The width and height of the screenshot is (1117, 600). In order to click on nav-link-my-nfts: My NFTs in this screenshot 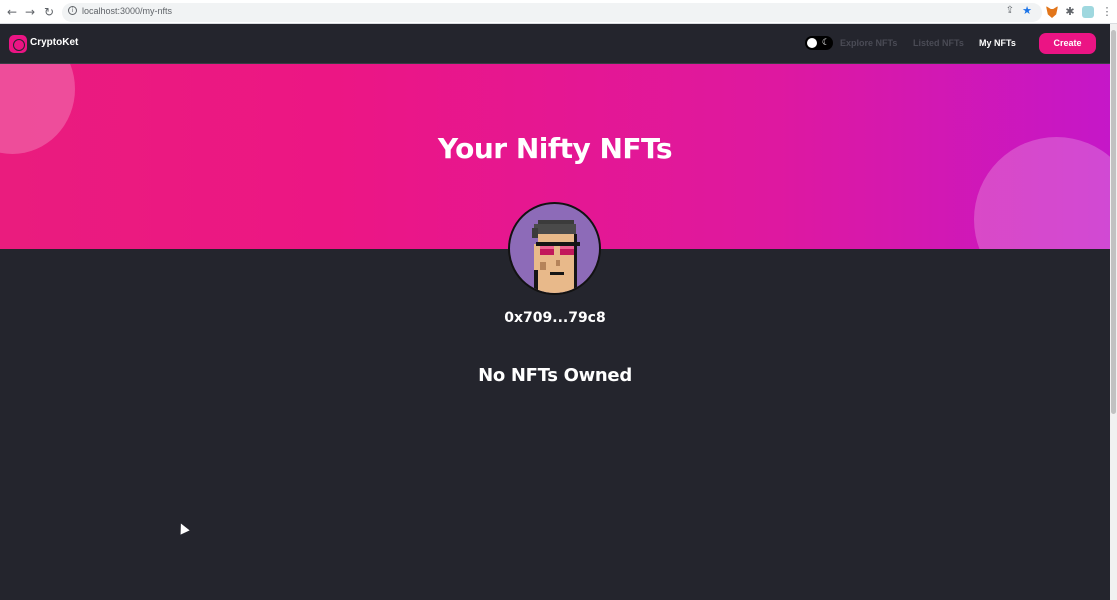, I will do `click(997, 43)`.